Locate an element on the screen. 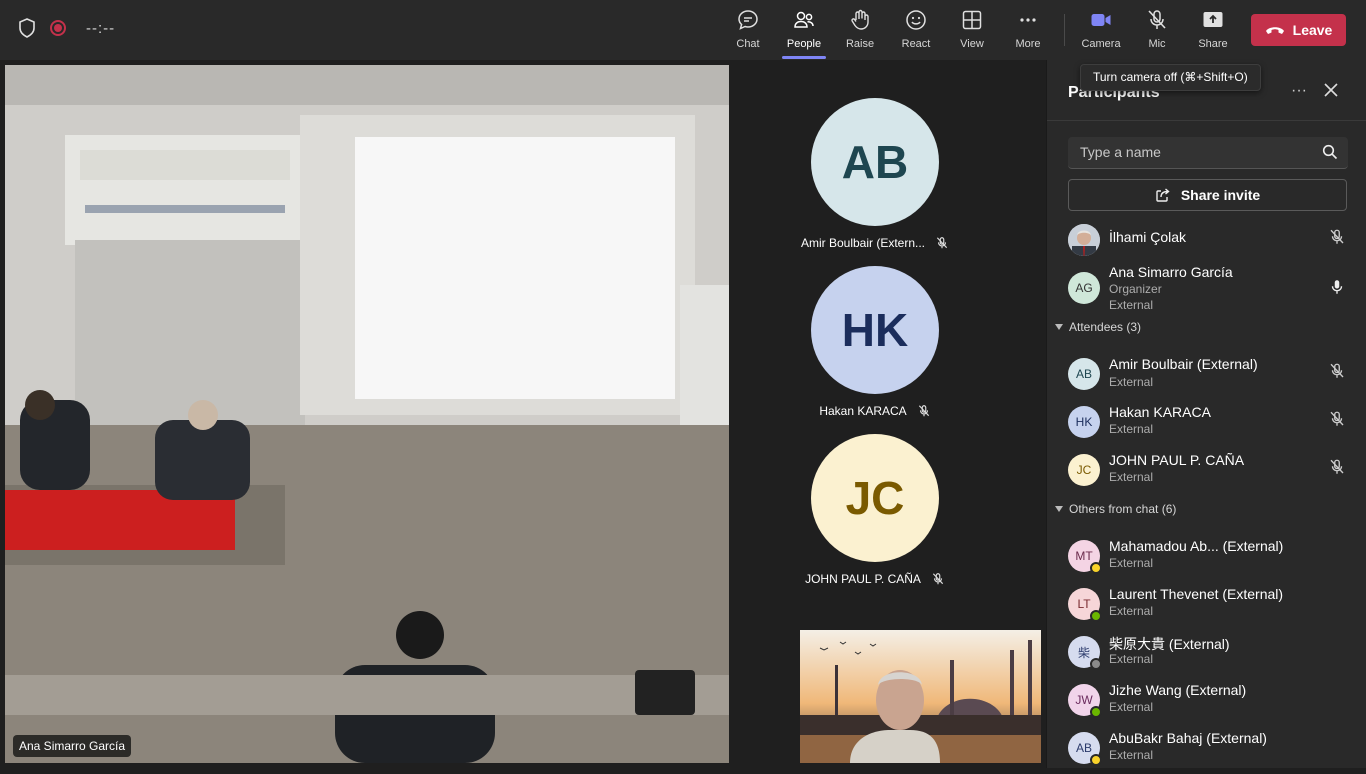  participant-row: JW Jizhe Wang (External) External is located at coordinates (1213, 704).